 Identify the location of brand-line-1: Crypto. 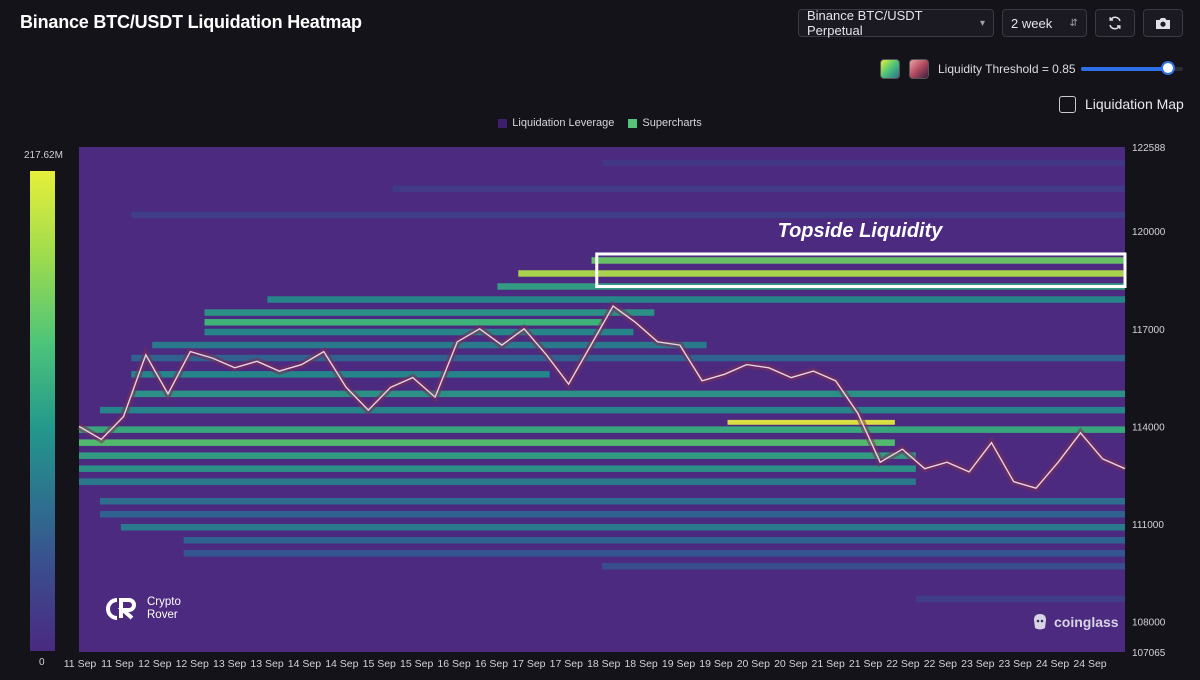
(164, 602).